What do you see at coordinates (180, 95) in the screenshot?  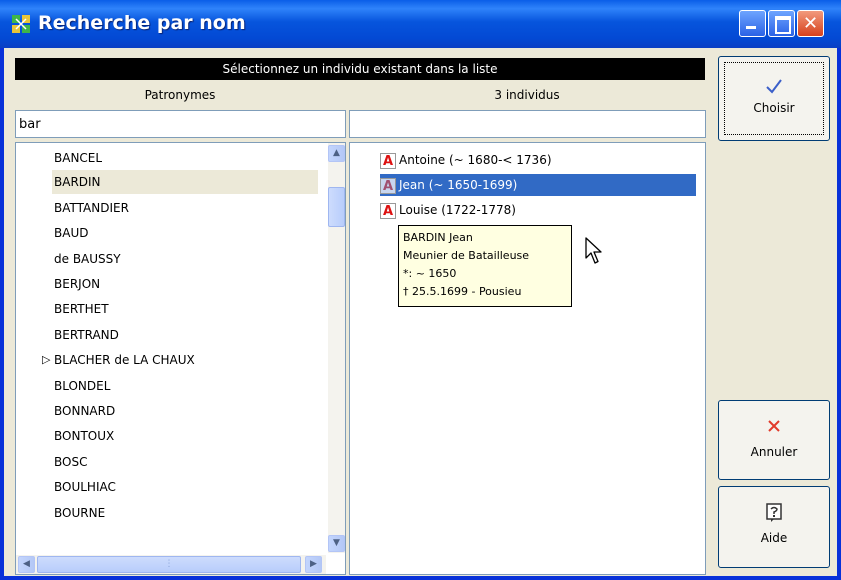 I see `surnames-heading: Patronymes` at bounding box center [180, 95].